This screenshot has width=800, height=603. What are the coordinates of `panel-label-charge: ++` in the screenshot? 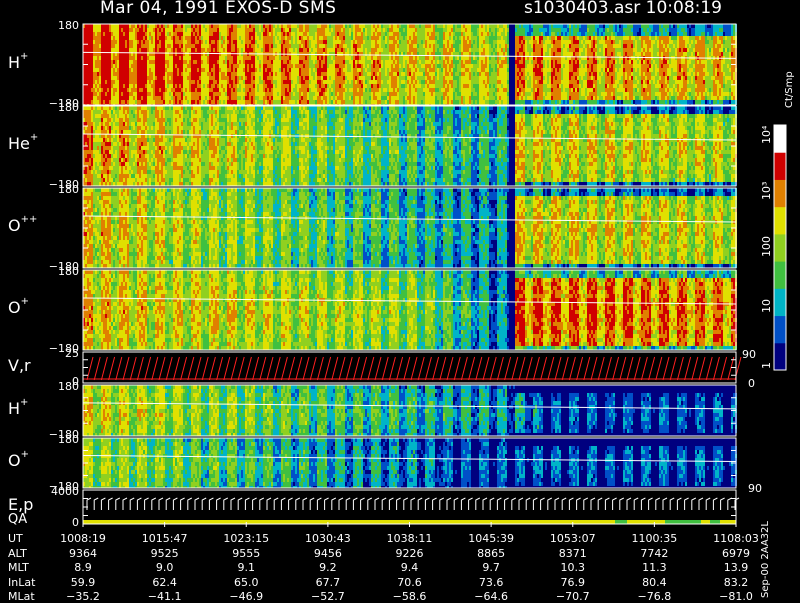 It's located at (29, 219).